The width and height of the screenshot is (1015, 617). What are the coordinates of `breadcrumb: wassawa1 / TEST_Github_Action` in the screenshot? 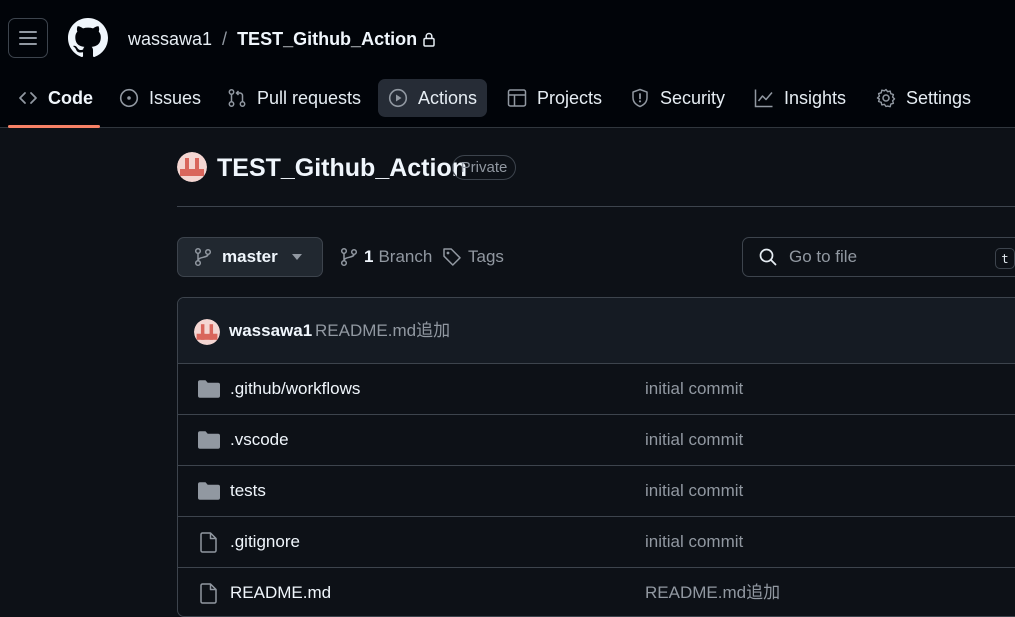 It's located at (281, 39).